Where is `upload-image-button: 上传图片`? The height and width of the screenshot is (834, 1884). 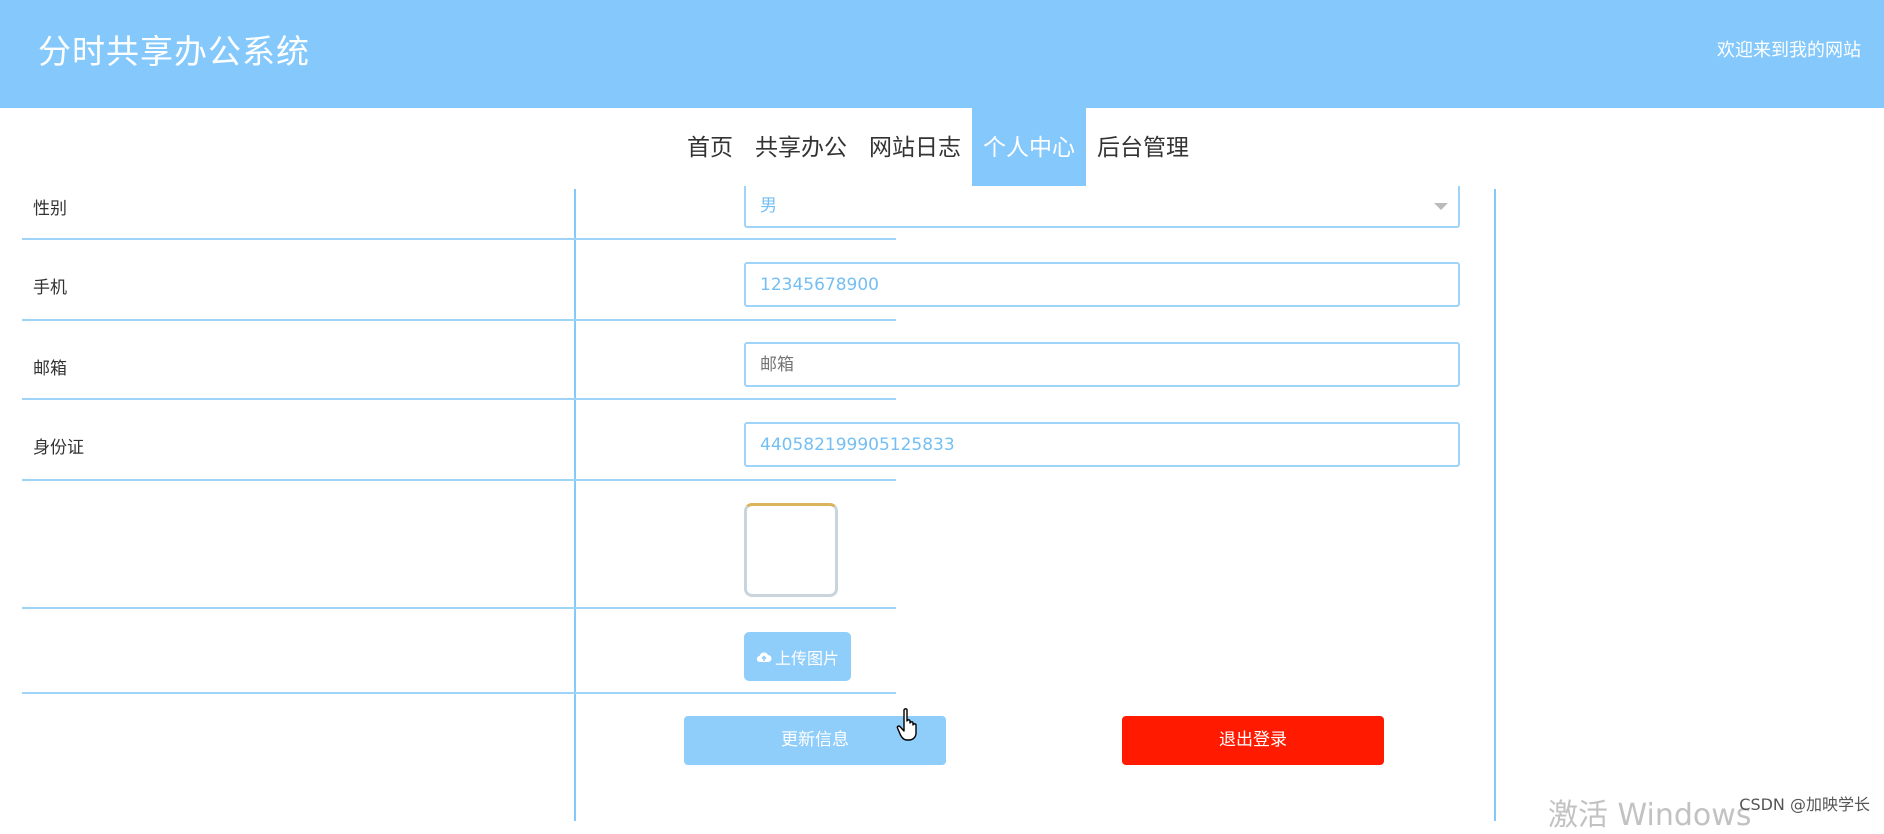
upload-image-button: 上传图片 is located at coordinates (797, 656).